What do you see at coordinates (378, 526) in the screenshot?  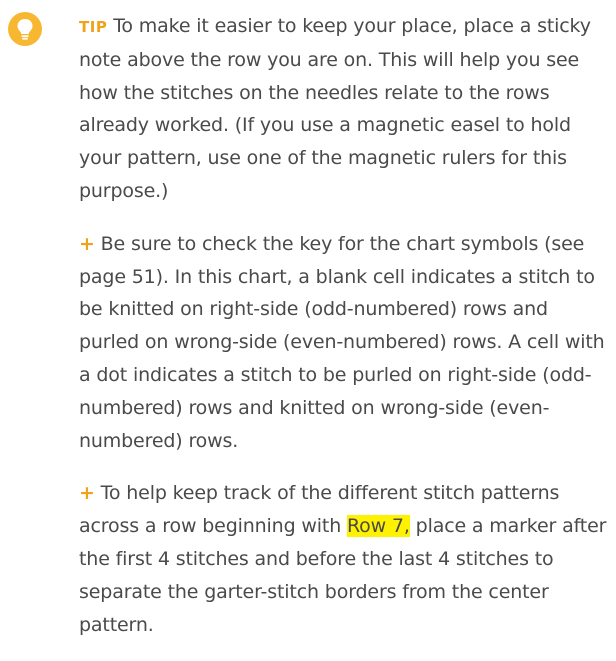 I see `highlighted-row-reference: Row 7,` at bounding box center [378, 526].